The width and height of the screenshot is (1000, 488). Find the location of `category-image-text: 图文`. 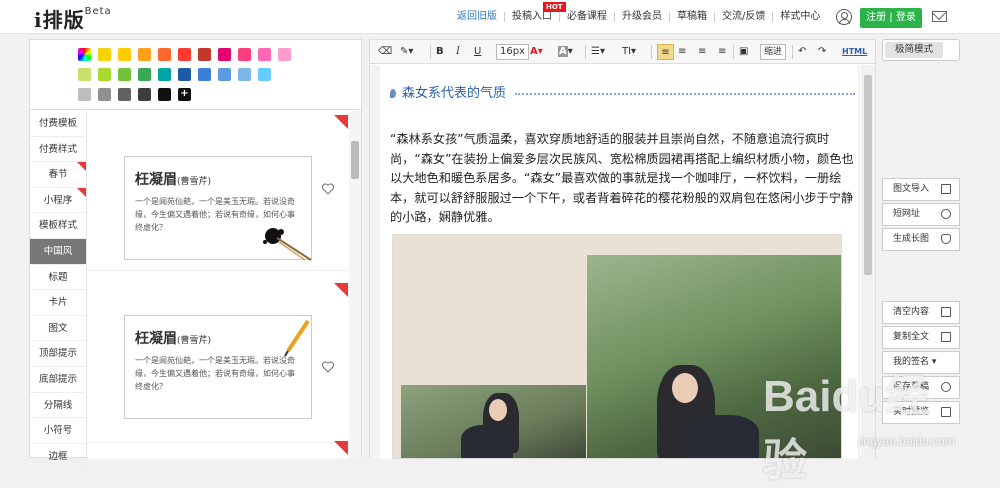

category-image-text: 图文 is located at coordinates (58, 329).